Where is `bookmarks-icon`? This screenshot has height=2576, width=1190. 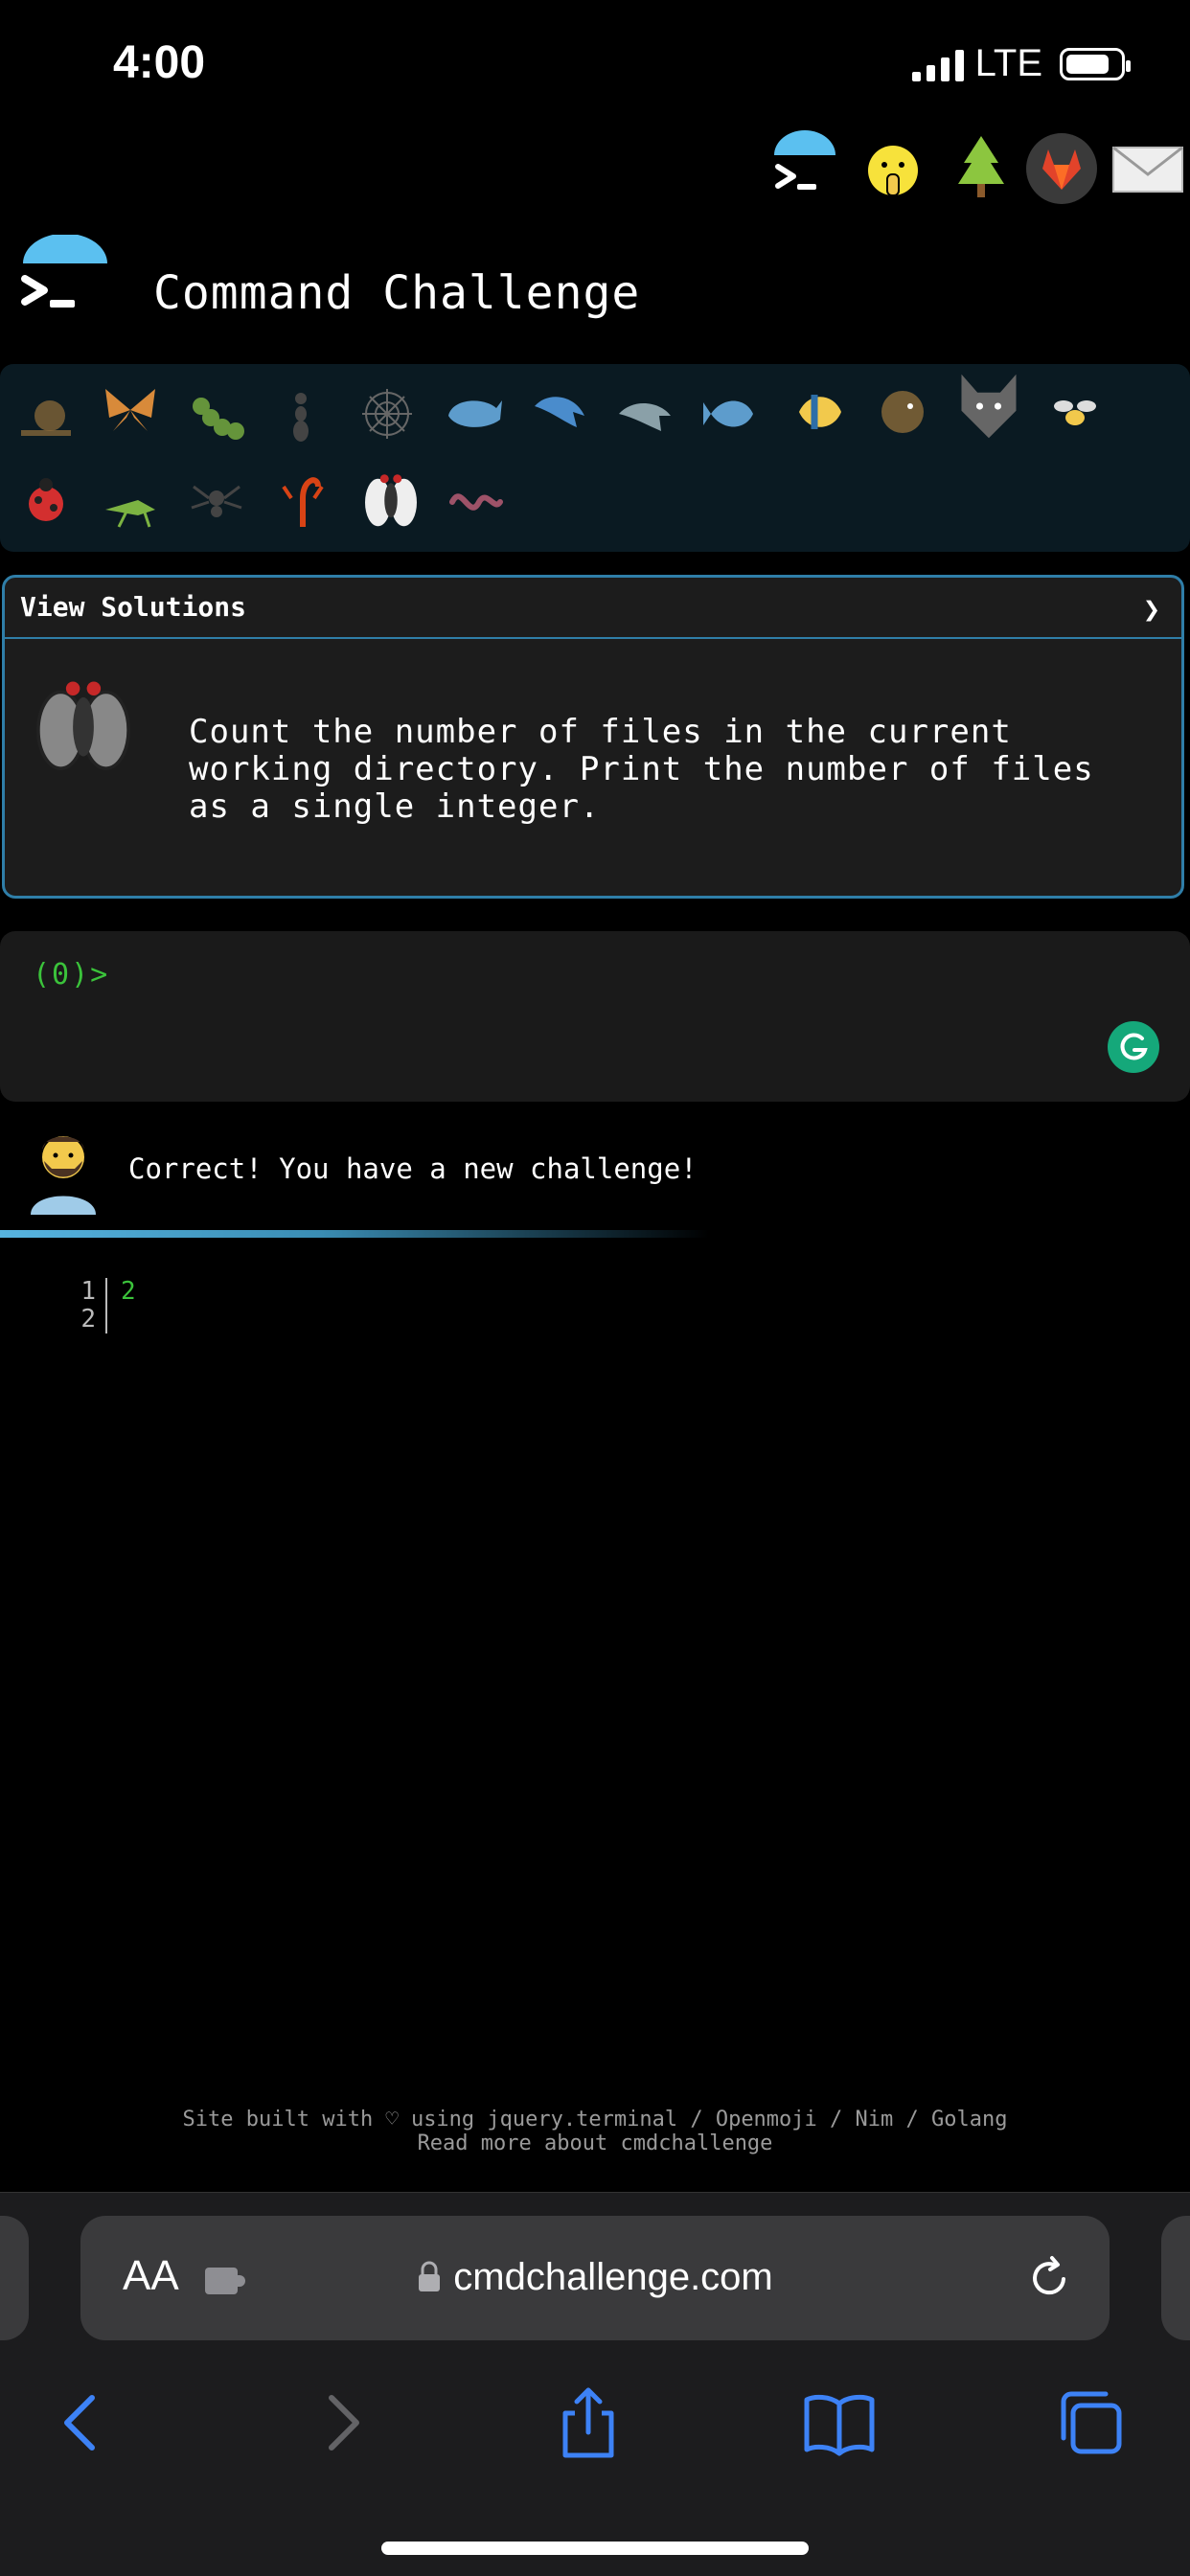 bookmarks-icon is located at coordinates (840, 2423).